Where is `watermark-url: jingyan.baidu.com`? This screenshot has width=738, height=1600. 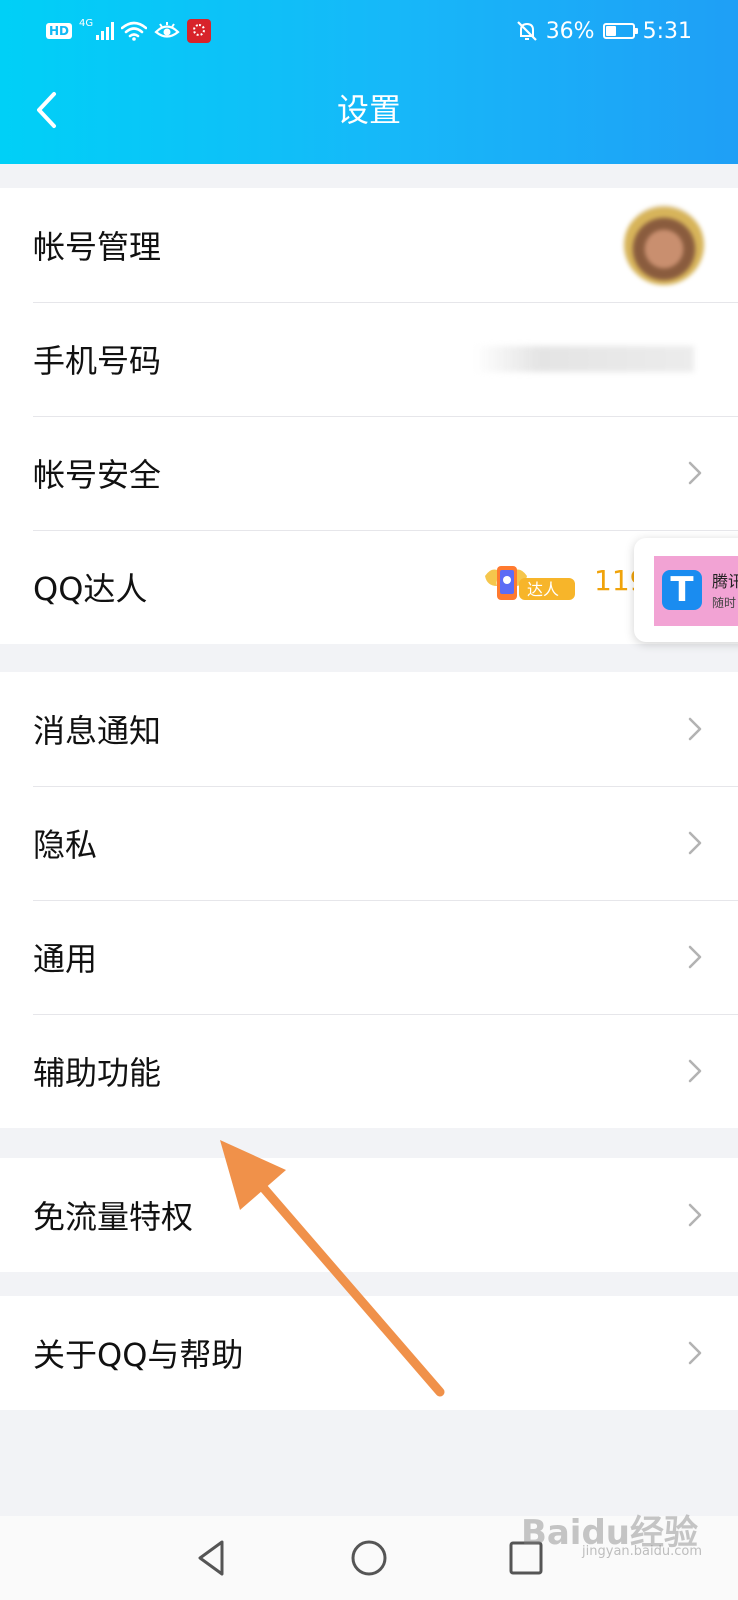
watermark-url: jingyan.baidu.com is located at coordinates (642, 1551).